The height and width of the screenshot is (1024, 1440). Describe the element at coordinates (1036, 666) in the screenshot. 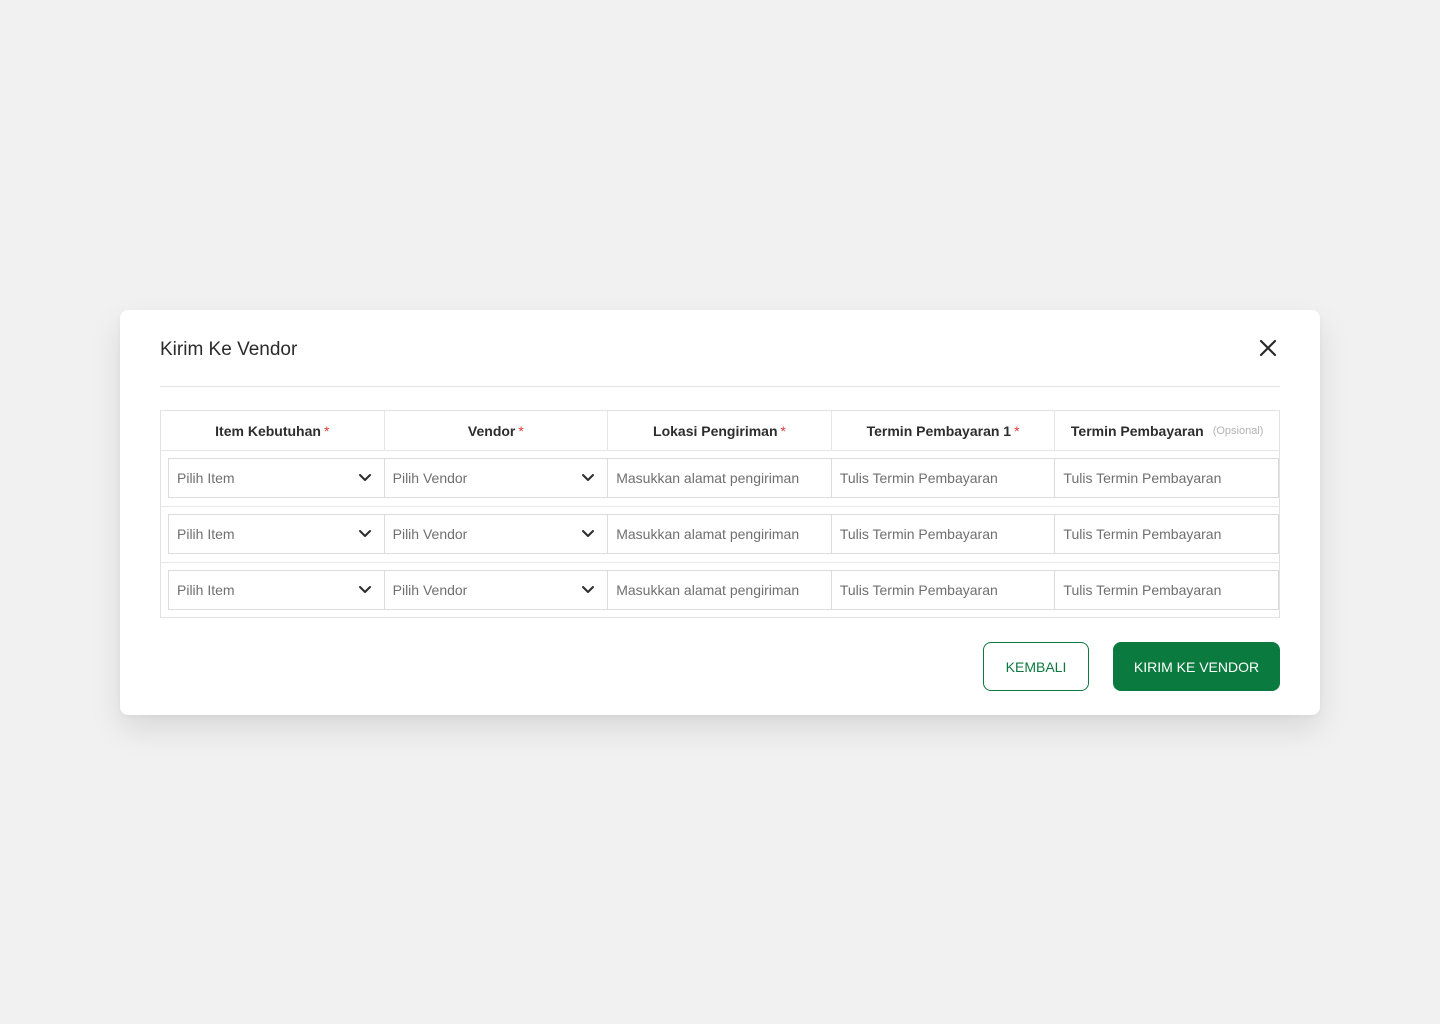

I see `back-button: KEMBALI` at that location.